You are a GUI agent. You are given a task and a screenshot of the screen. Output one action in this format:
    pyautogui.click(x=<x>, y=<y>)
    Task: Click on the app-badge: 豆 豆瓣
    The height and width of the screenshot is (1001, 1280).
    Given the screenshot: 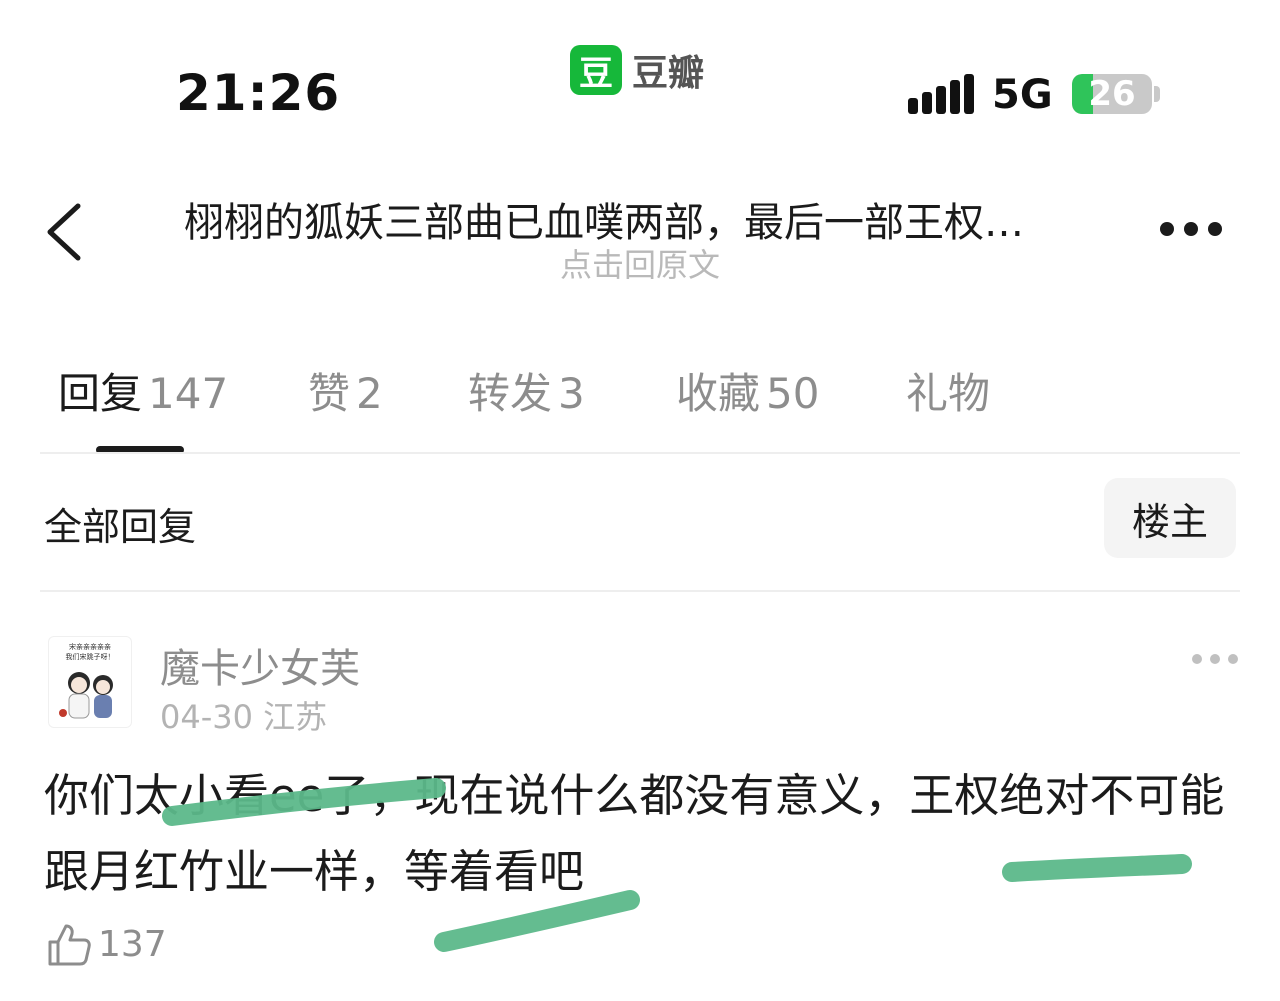 What is the action you would take?
    pyautogui.click(x=637, y=70)
    